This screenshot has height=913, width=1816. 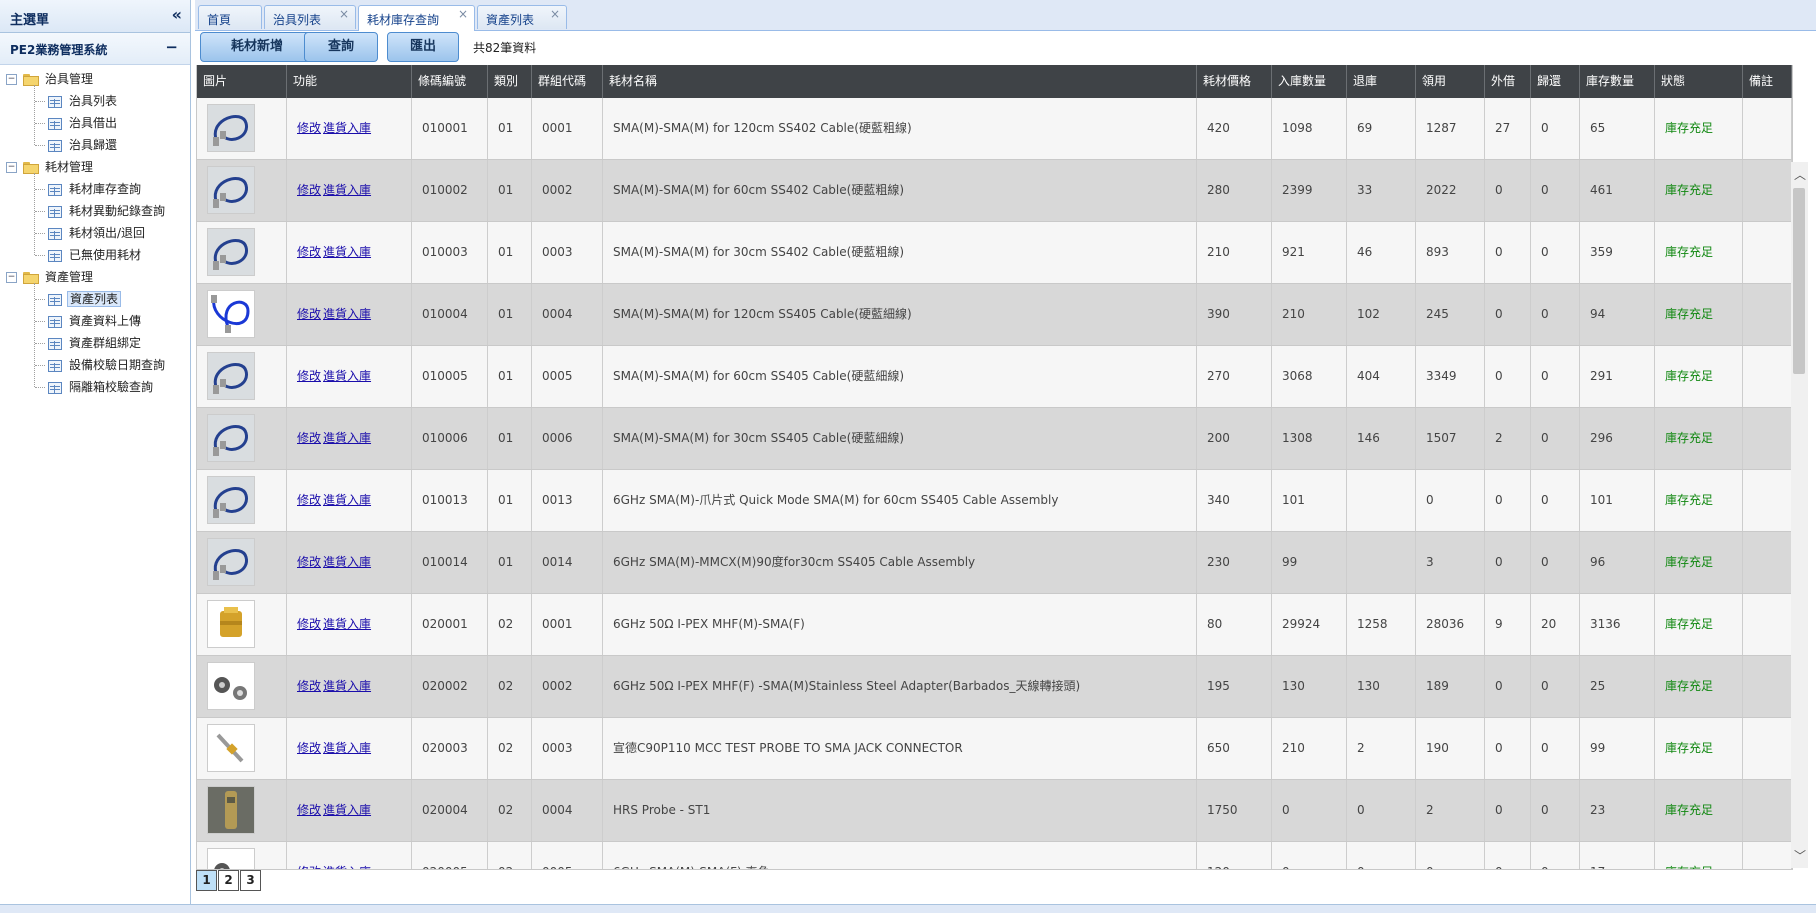 I want to click on menu-group-0: − 治具管理, so click(x=50, y=79).